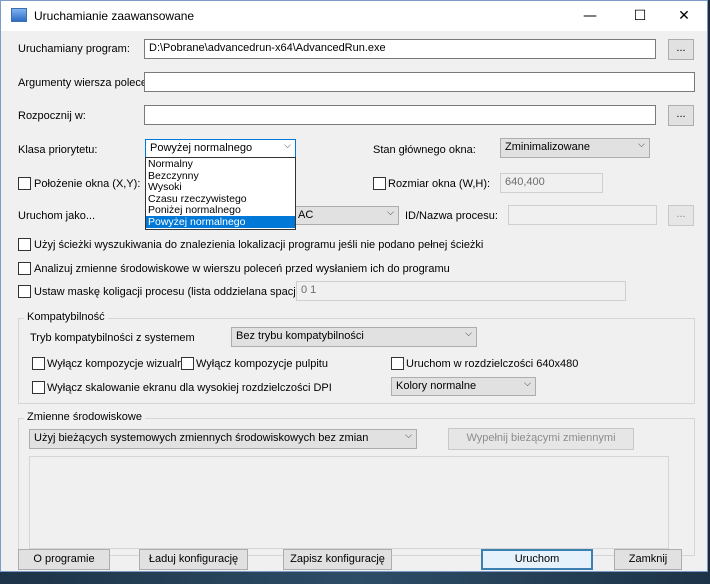 The image size is (710, 584). Describe the element at coordinates (220, 221) in the screenshot. I see `priority-option-selected: Powyżej normalnego` at that location.